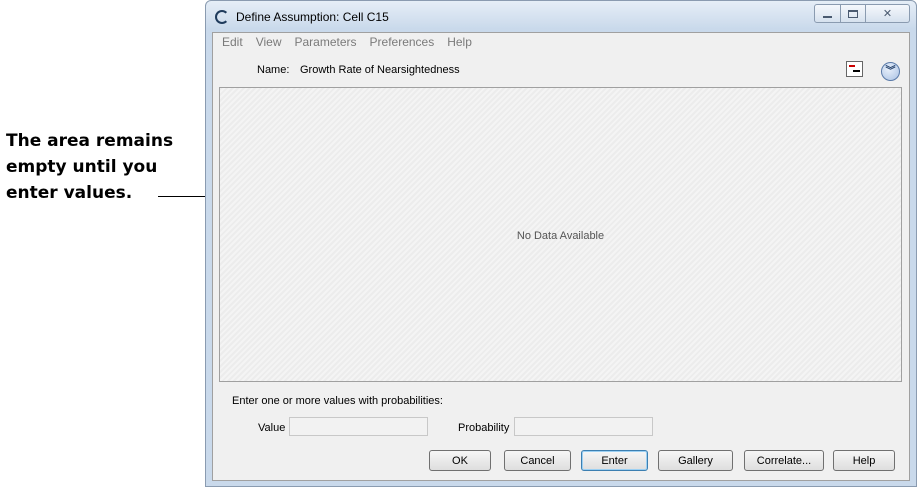 This screenshot has width=918, height=487. What do you see at coordinates (358, 426) in the screenshot?
I see `value-input` at bounding box center [358, 426].